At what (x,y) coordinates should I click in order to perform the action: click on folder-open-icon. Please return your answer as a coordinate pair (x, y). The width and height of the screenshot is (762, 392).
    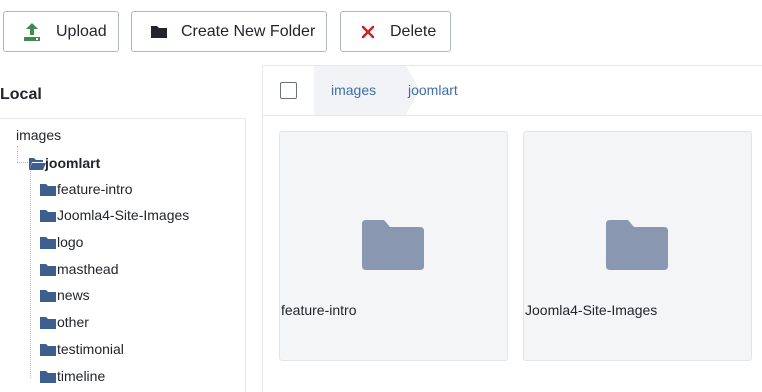
    Looking at the image, I should click on (37, 163).